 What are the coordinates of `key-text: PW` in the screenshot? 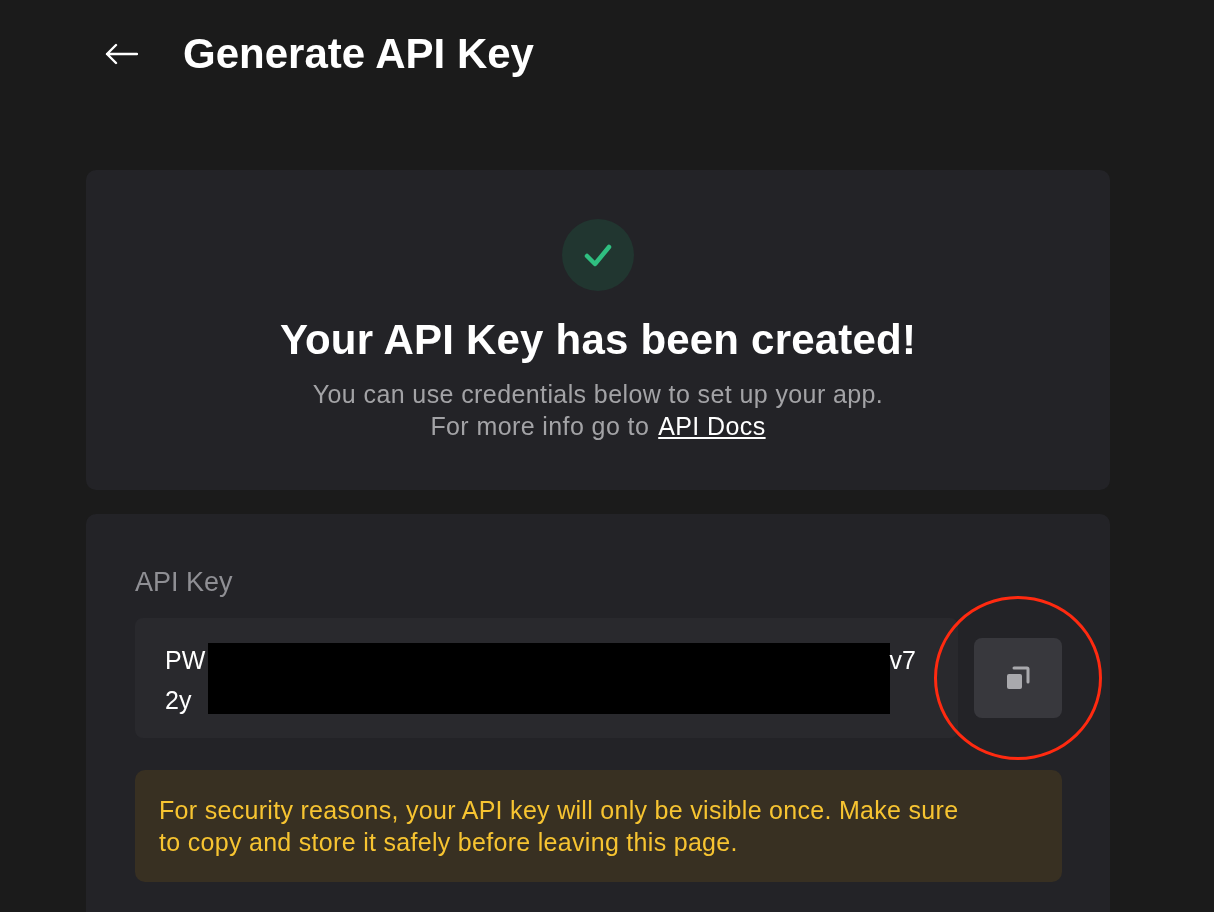 It's located at (185, 660).